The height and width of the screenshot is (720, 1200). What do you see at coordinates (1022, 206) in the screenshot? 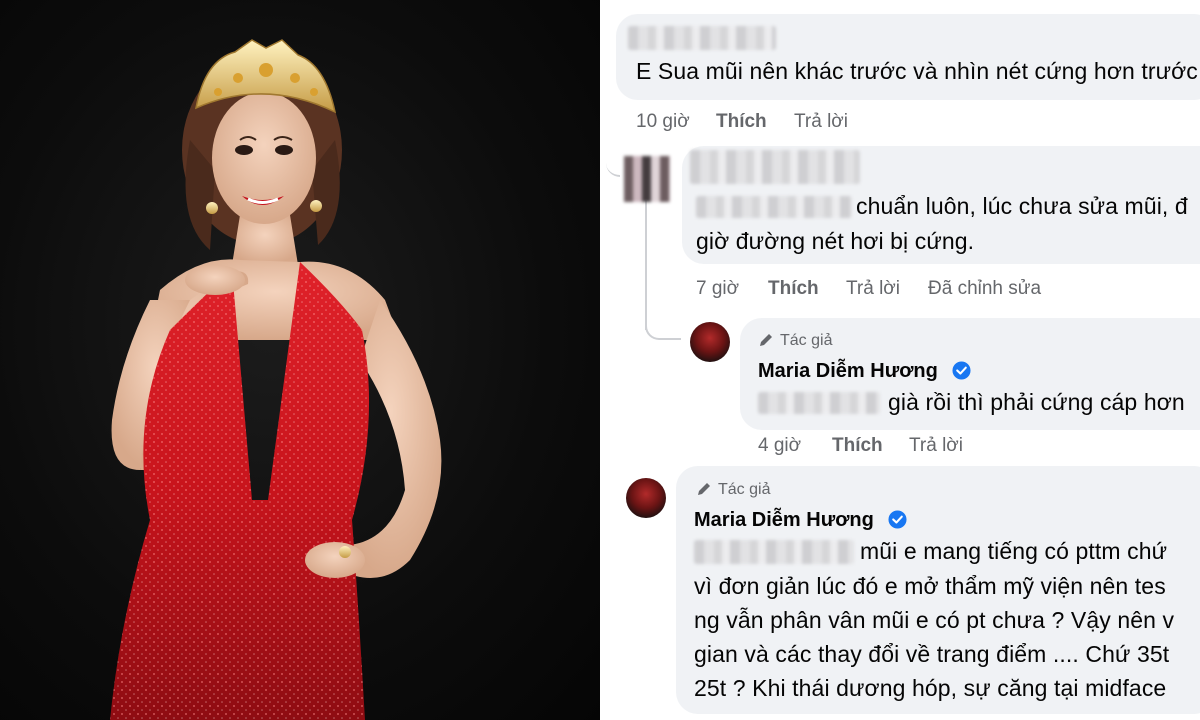
I see `comment-text-line-1: chuẩn luôn, lúc chưa sửa mũi, đ` at bounding box center [1022, 206].